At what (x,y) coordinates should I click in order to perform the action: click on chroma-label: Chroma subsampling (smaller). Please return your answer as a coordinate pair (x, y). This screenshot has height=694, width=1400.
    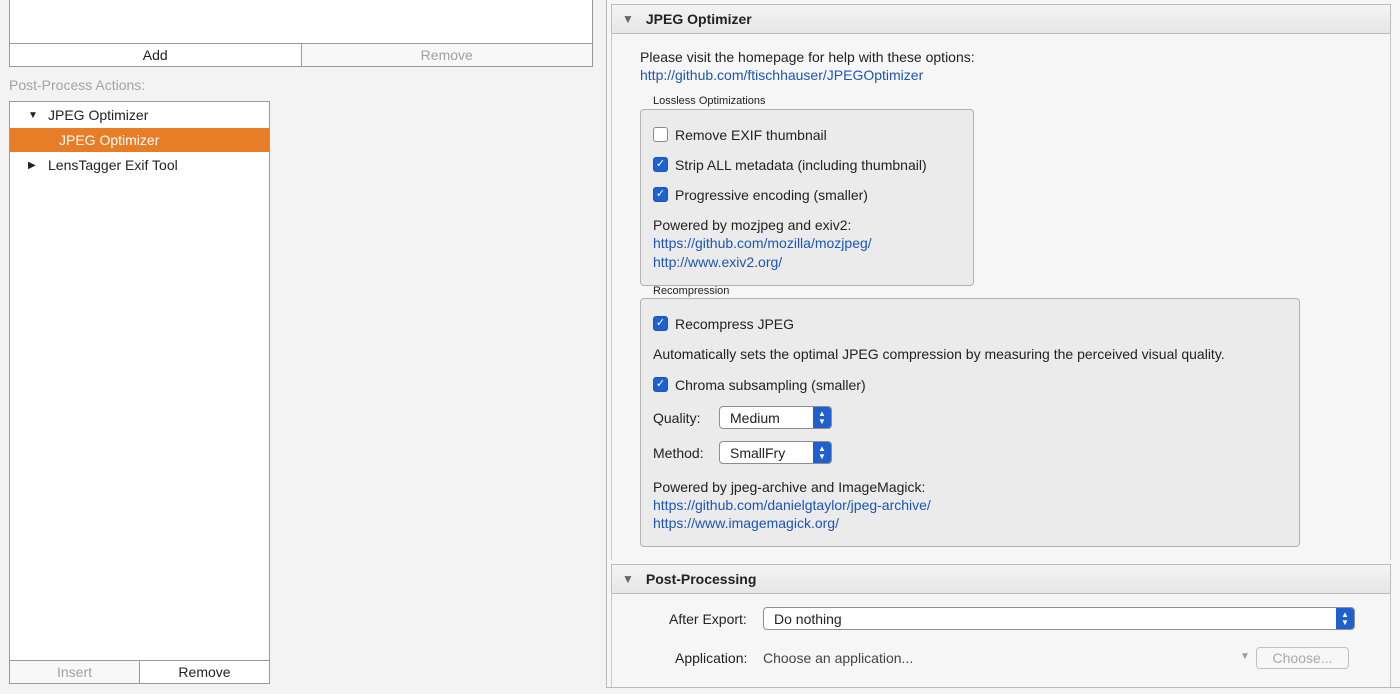
    Looking at the image, I should click on (770, 385).